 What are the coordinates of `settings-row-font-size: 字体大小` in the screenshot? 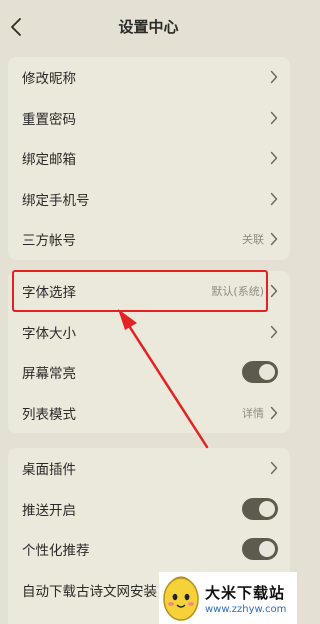 It's located at (149, 332).